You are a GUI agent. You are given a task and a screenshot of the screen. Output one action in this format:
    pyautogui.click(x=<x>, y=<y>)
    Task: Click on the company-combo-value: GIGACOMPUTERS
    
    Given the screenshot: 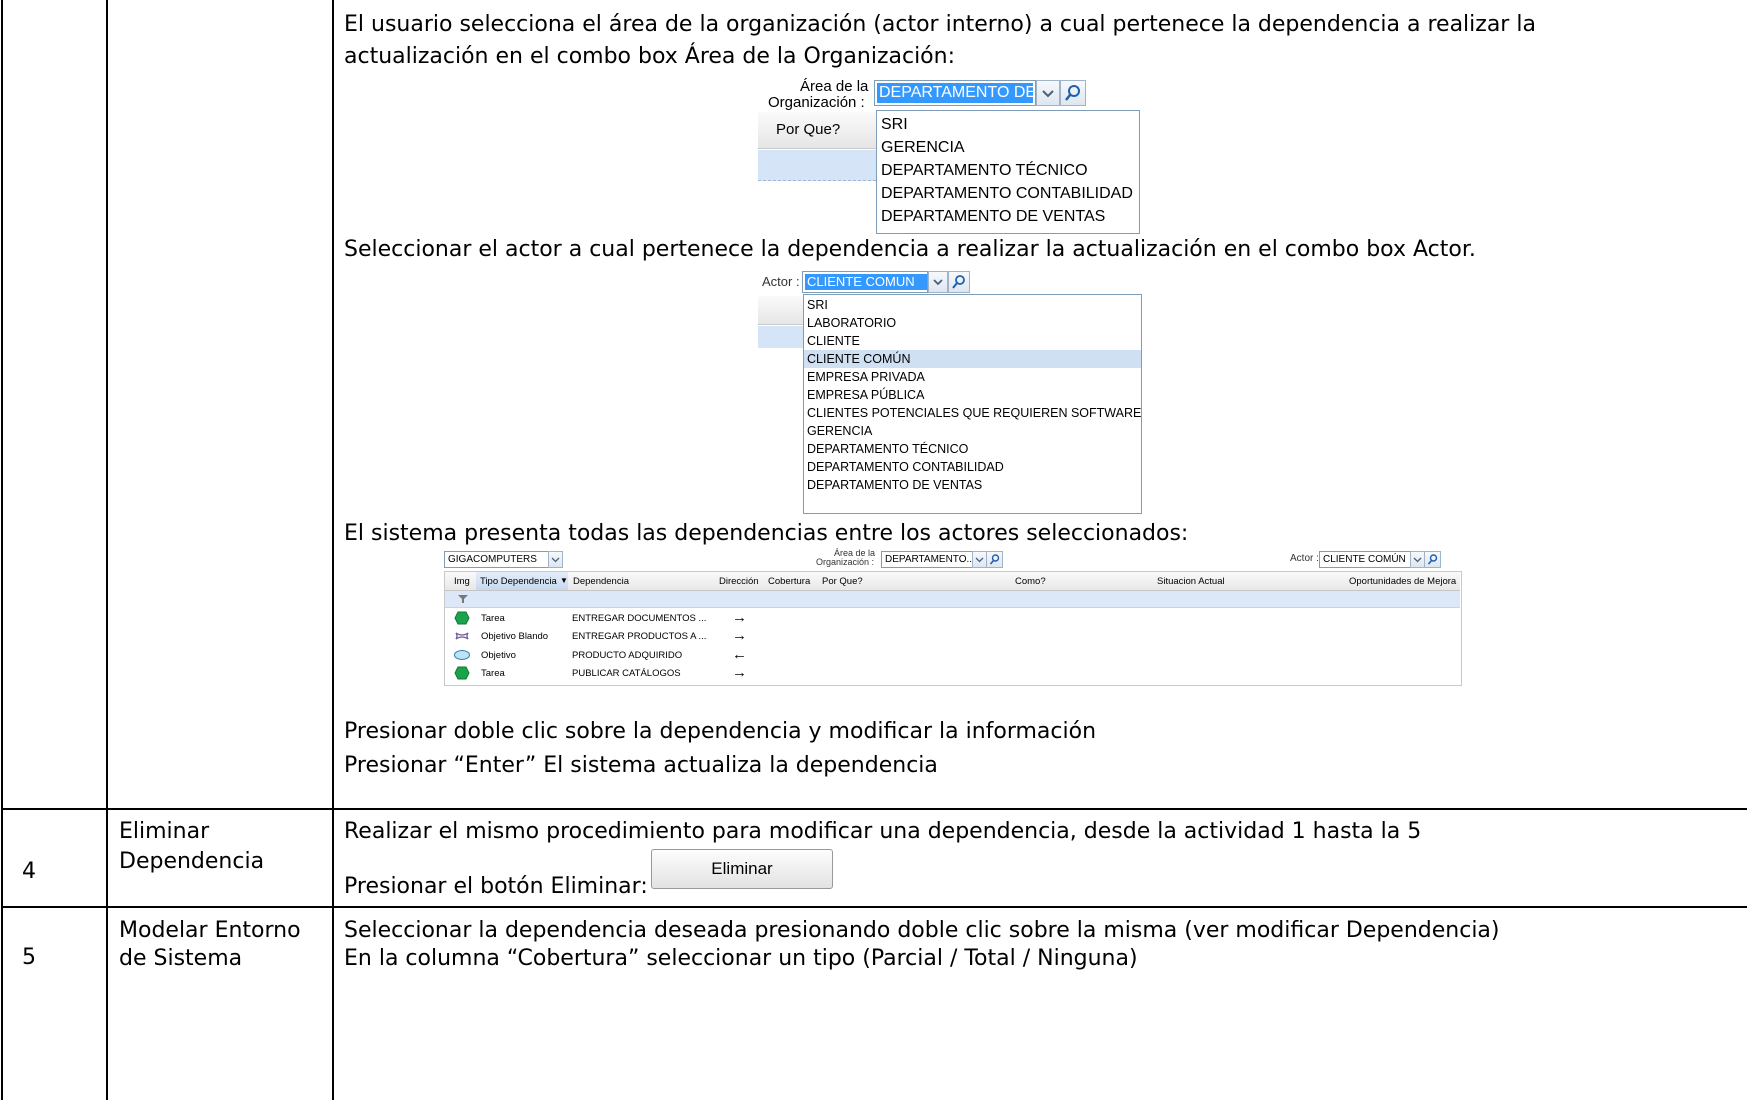 What is the action you would take?
    pyautogui.click(x=492, y=559)
    